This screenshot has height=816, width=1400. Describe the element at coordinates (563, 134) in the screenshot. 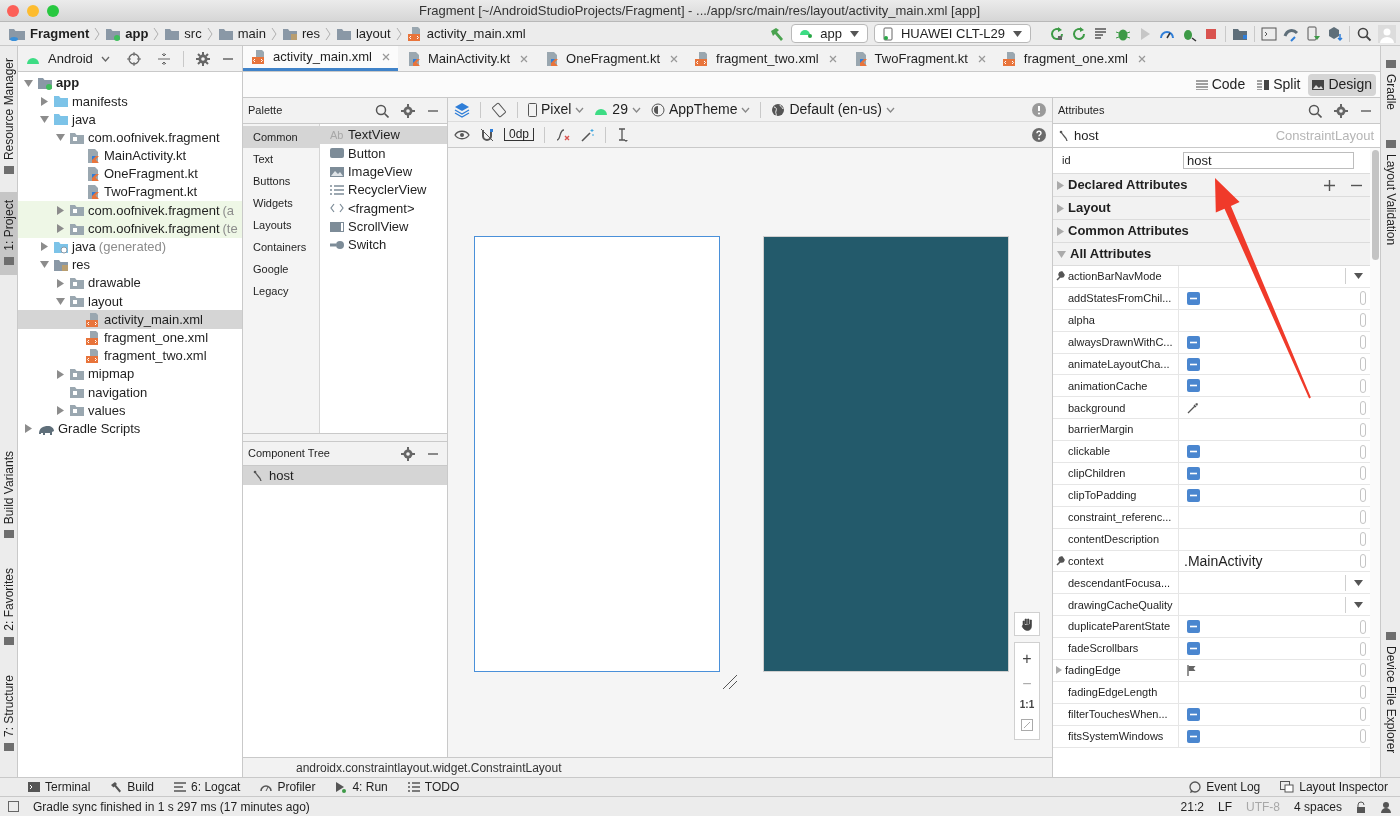

I see `clear-constraints-icon` at that location.